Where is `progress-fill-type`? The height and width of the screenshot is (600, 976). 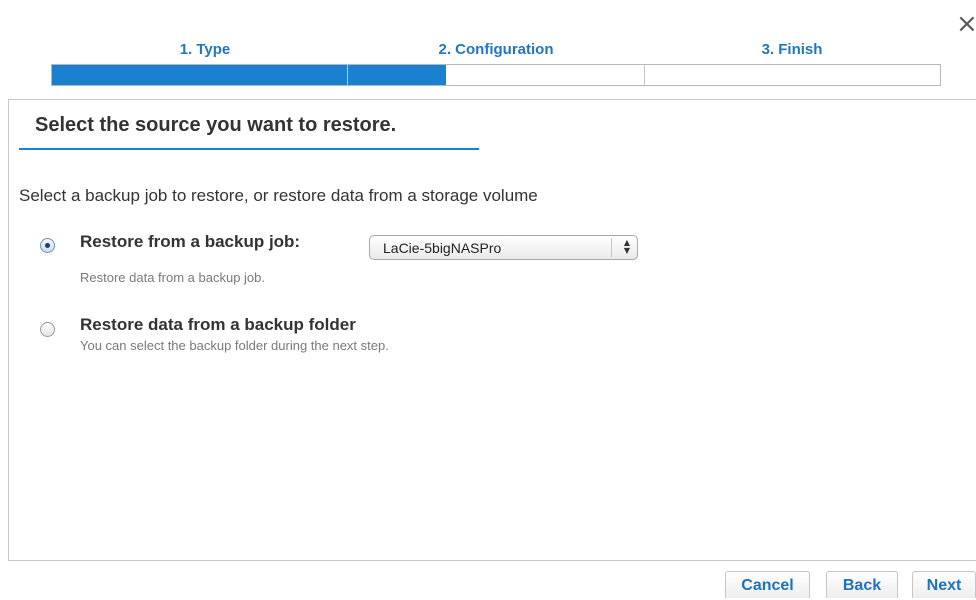
progress-fill-type is located at coordinates (200, 75).